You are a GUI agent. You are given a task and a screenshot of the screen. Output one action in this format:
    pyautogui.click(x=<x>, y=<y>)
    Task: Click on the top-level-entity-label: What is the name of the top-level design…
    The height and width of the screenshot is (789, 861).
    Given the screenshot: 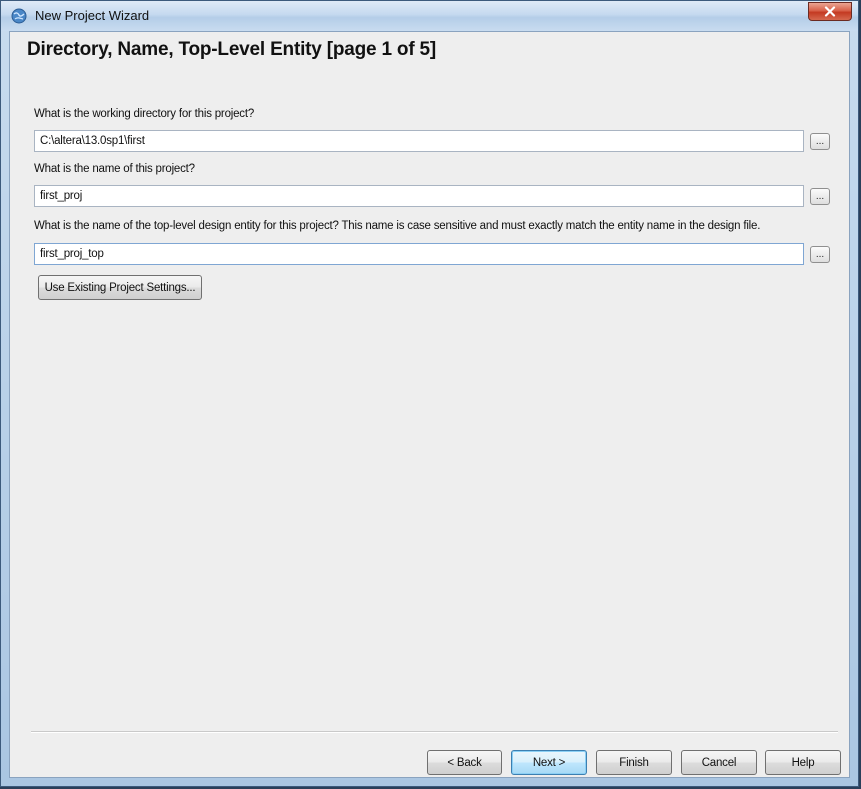 What is the action you would take?
    pyautogui.click(x=397, y=226)
    